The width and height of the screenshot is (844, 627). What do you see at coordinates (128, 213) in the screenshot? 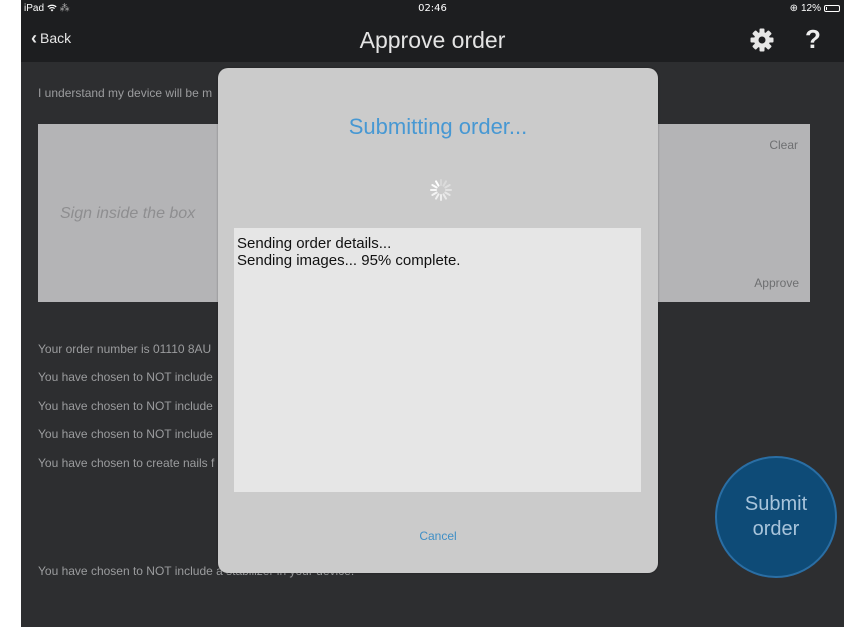
I see `signature-placeholder: Sign inside the box` at bounding box center [128, 213].